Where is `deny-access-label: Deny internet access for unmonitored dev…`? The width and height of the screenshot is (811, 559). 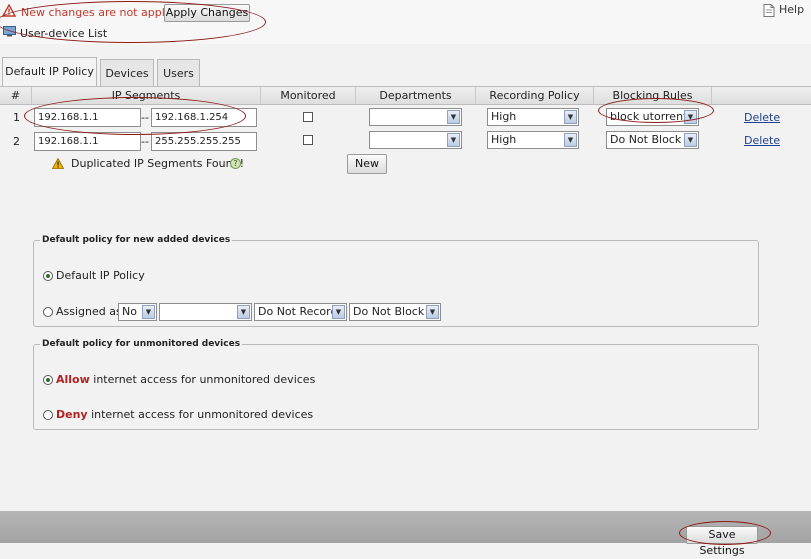 deny-access-label: Deny internet access for unmonitored dev… is located at coordinates (184, 414).